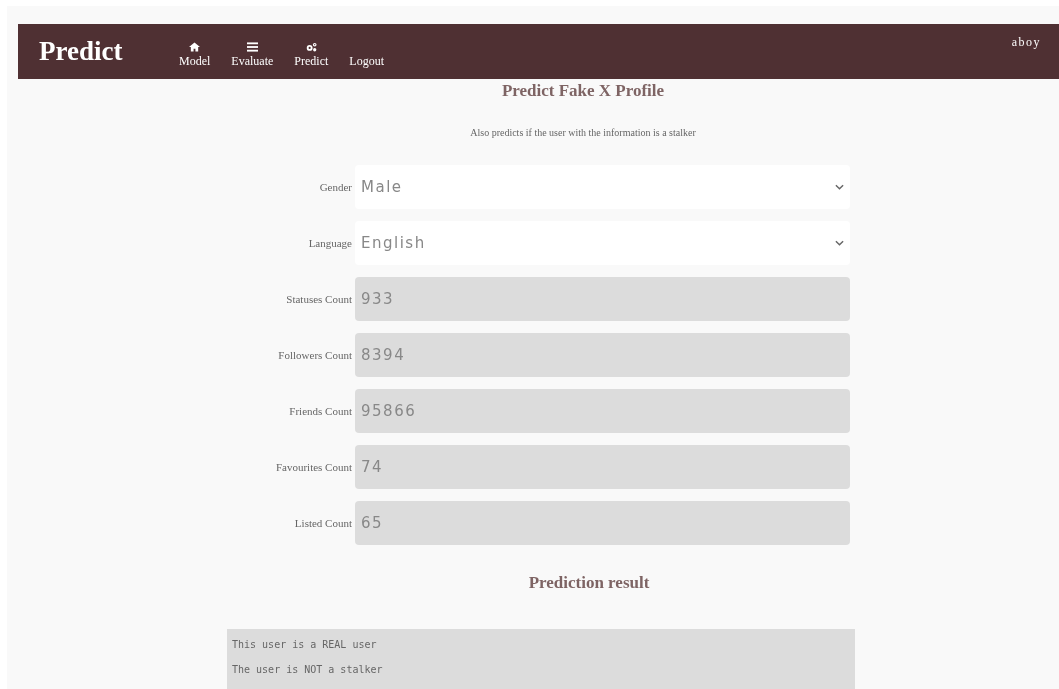 Image resolution: width=1059 pixels, height=689 pixels. What do you see at coordinates (602, 187) in the screenshot?
I see `select-field: Male` at bounding box center [602, 187].